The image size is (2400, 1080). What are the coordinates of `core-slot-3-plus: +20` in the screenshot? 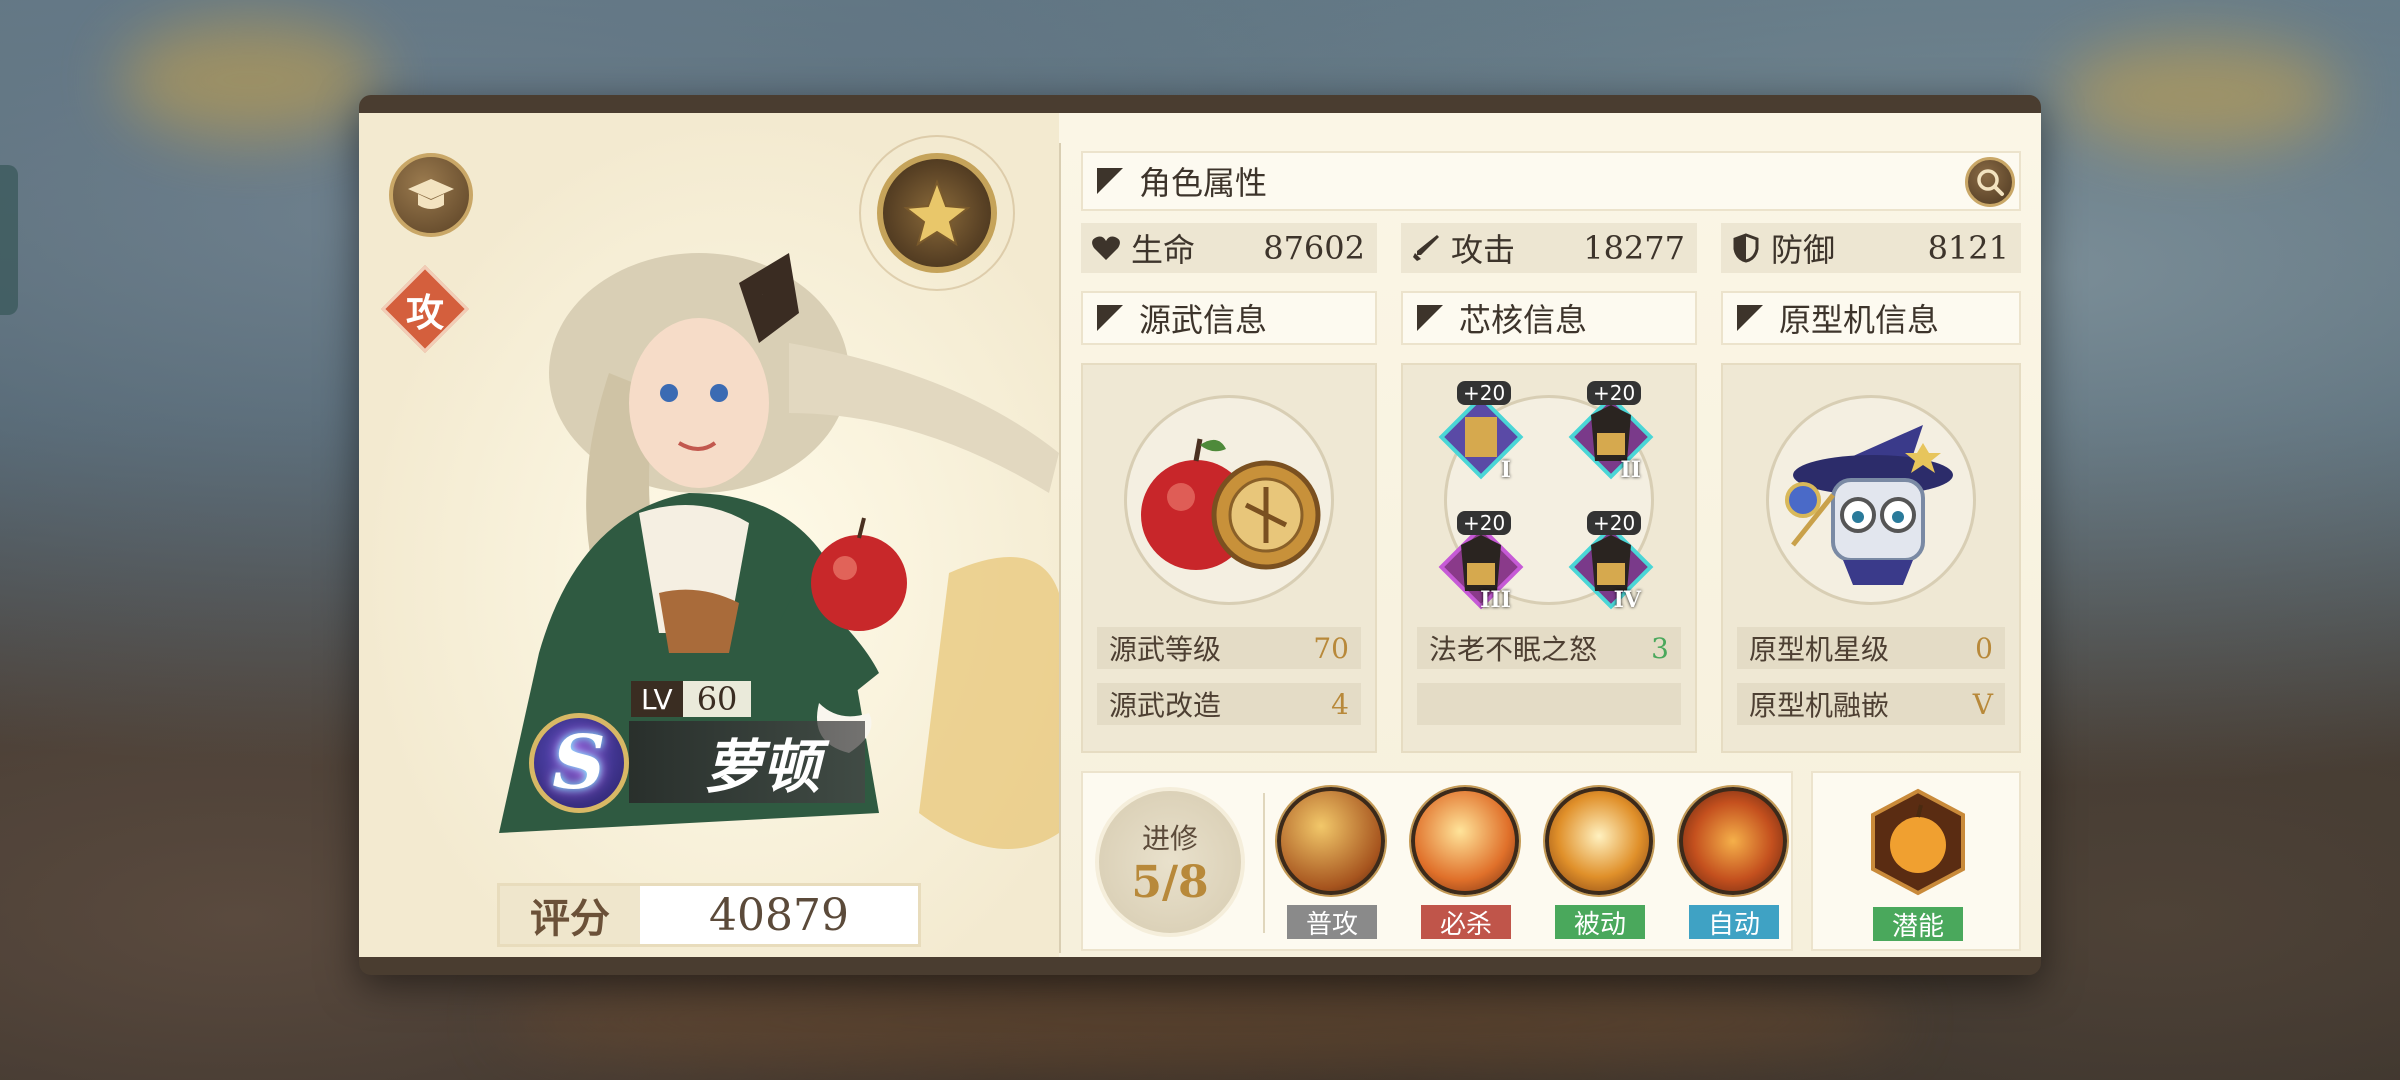 It's located at (1484, 523).